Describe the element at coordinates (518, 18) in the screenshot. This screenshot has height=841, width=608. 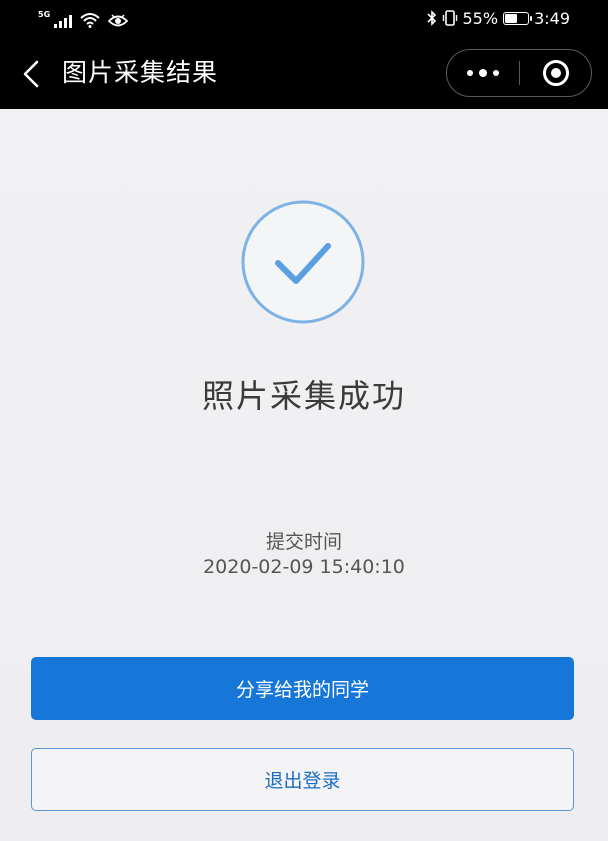
I see `battery-icon` at that location.